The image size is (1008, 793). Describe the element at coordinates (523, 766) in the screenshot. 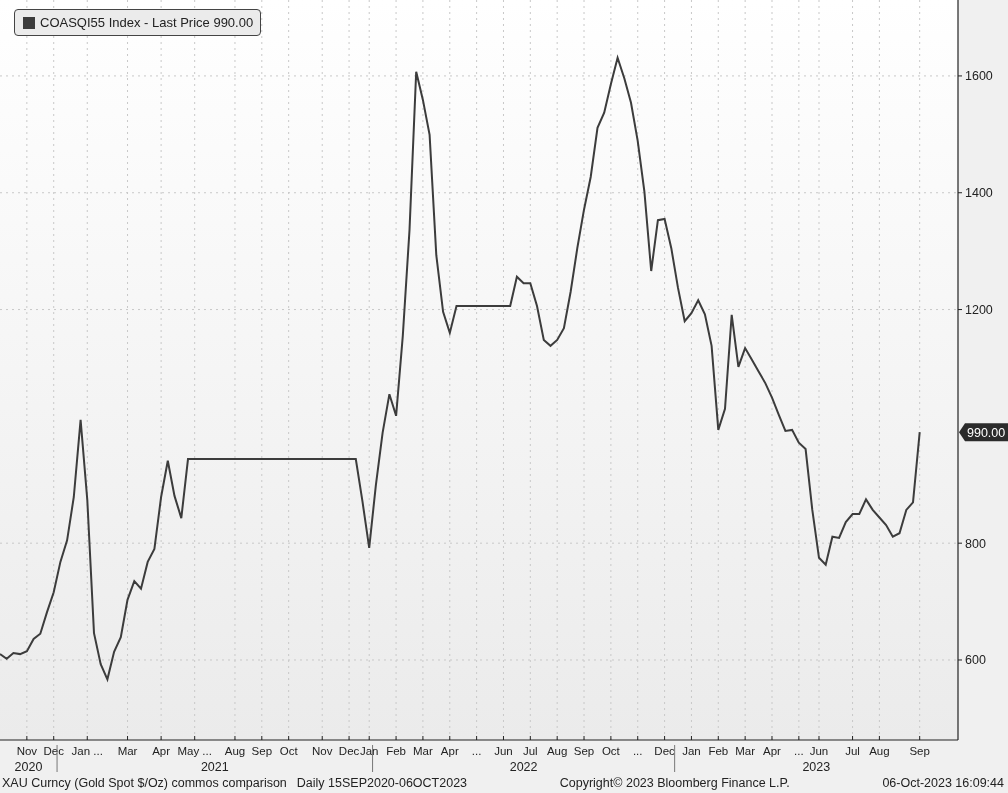

I see `year-label: 2022` at that location.